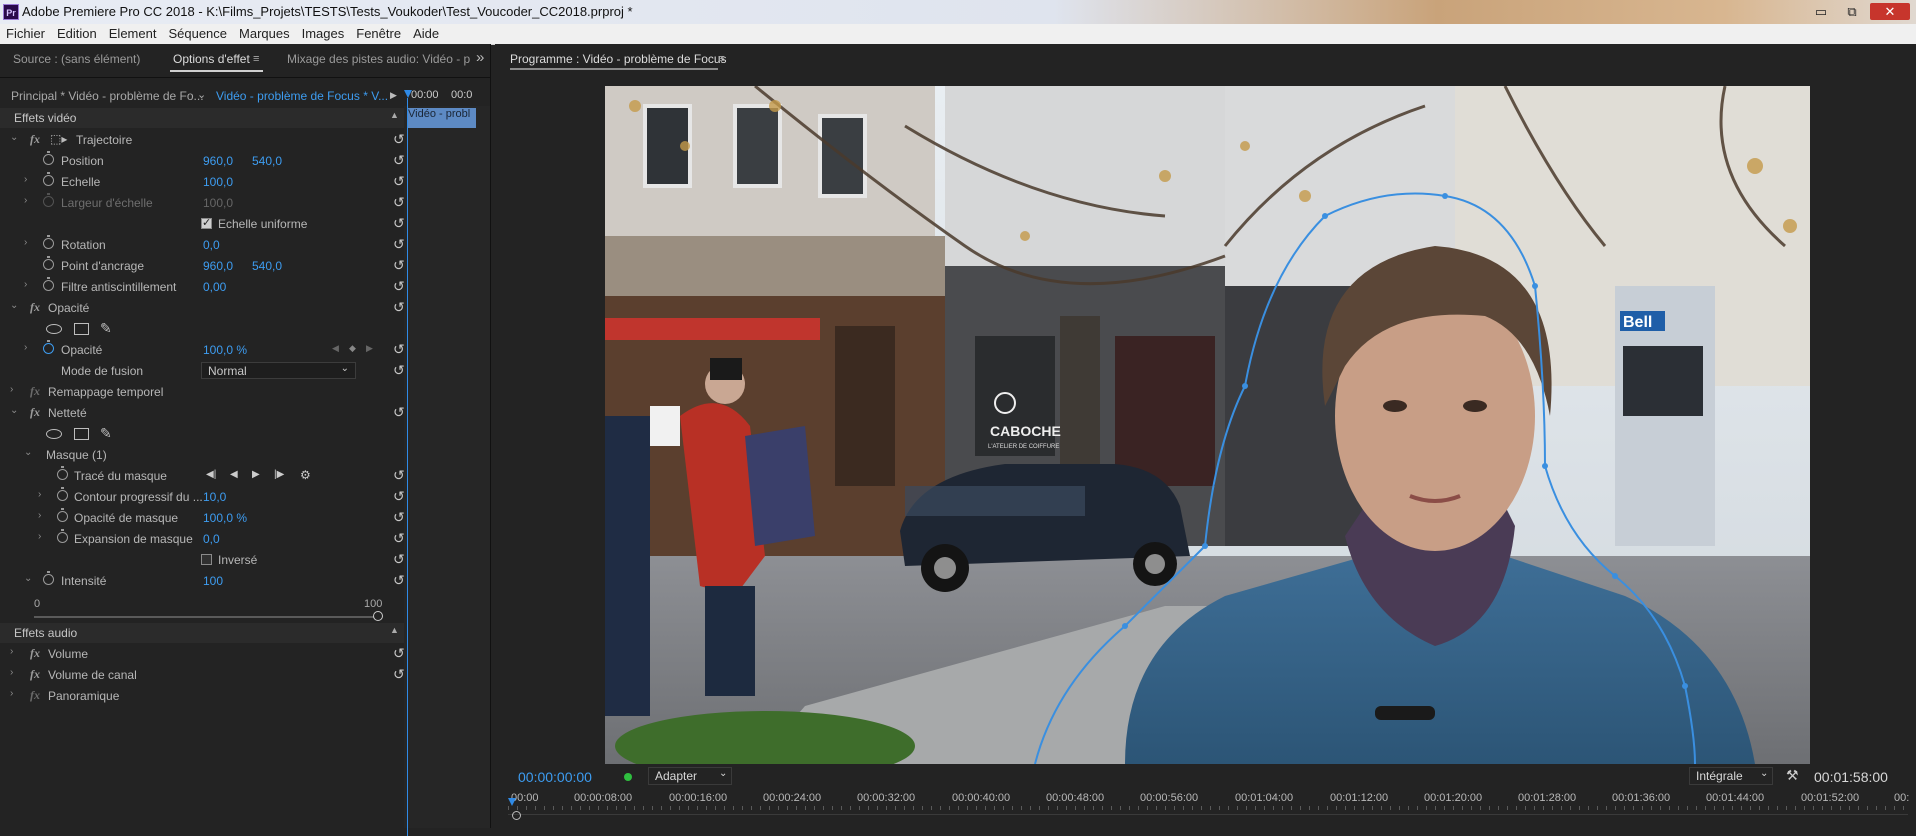 The width and height of the screenshot is (1916, 836). I want to click on track-back-frame-icon: ◀|, so click(211, 474).